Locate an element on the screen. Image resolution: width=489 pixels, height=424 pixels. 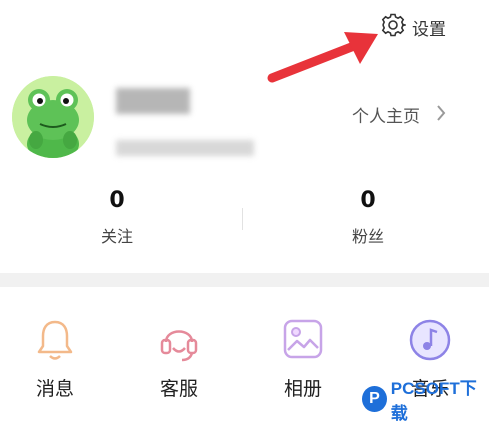
settings-label: 设置 is located at coordinates (429, 29).